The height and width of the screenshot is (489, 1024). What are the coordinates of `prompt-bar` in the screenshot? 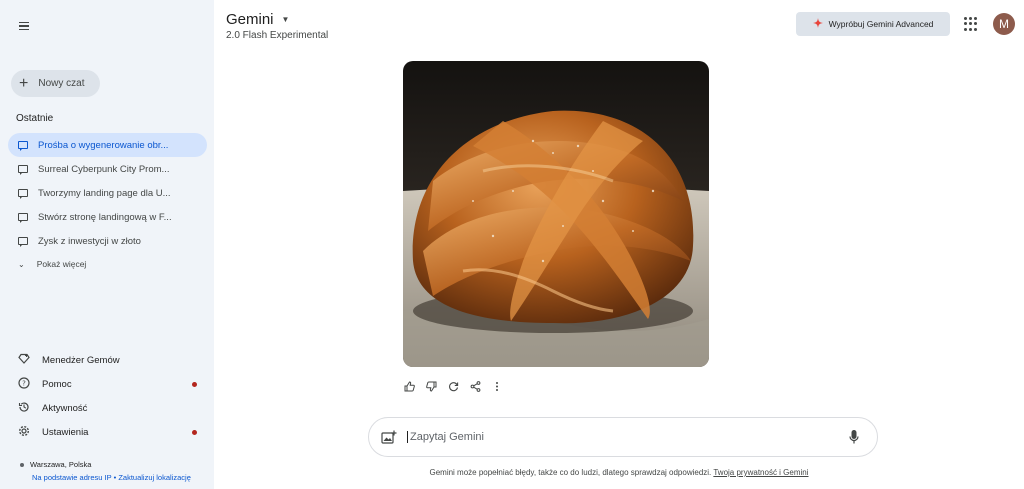 It's located at (623, 437).